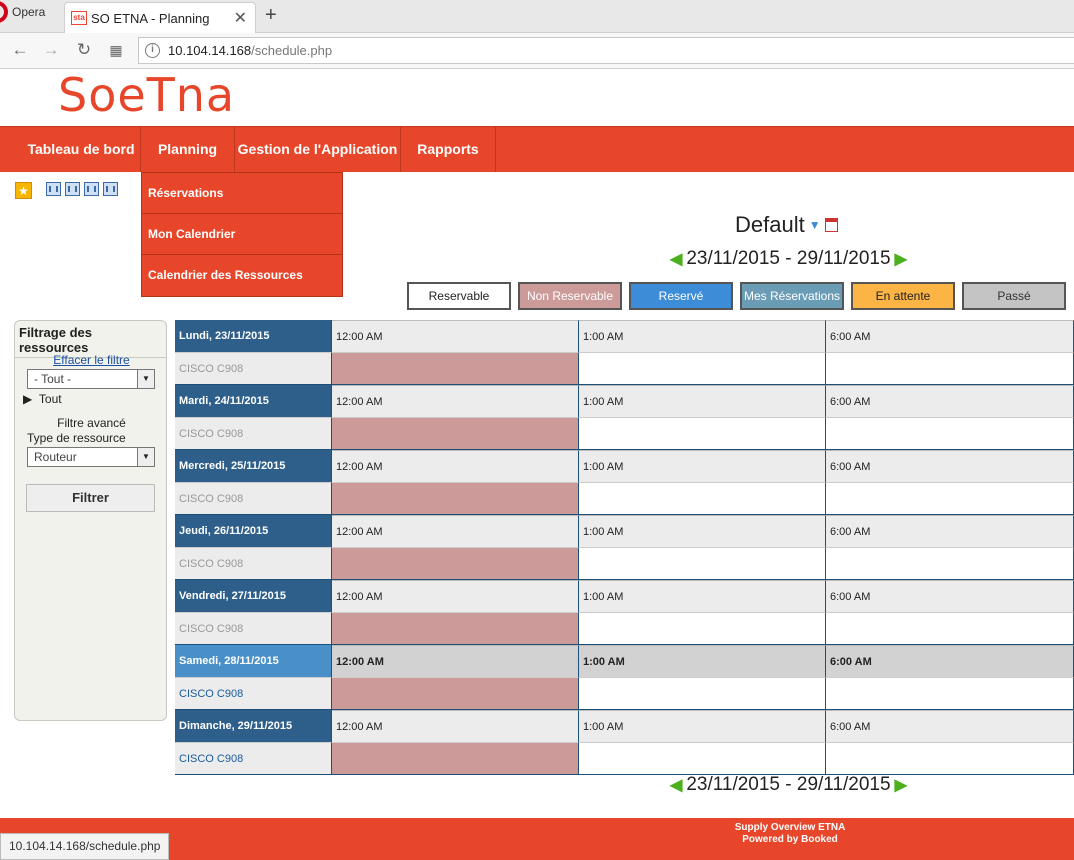  Describe the element at coordinates (110, 189) in the screenshot. I see `view-day-icon` at that location.